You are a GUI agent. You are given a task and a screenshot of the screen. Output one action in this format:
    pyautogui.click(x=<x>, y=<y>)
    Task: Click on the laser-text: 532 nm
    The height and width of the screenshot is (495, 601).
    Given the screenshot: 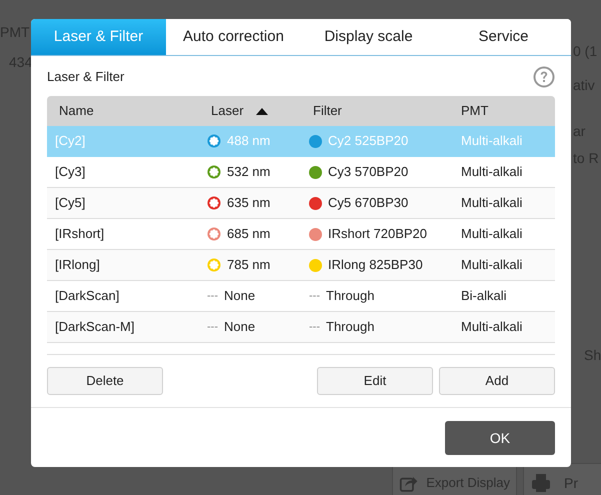 What is the action you would take?
    pyautogui.click(x=248, y=172)
    